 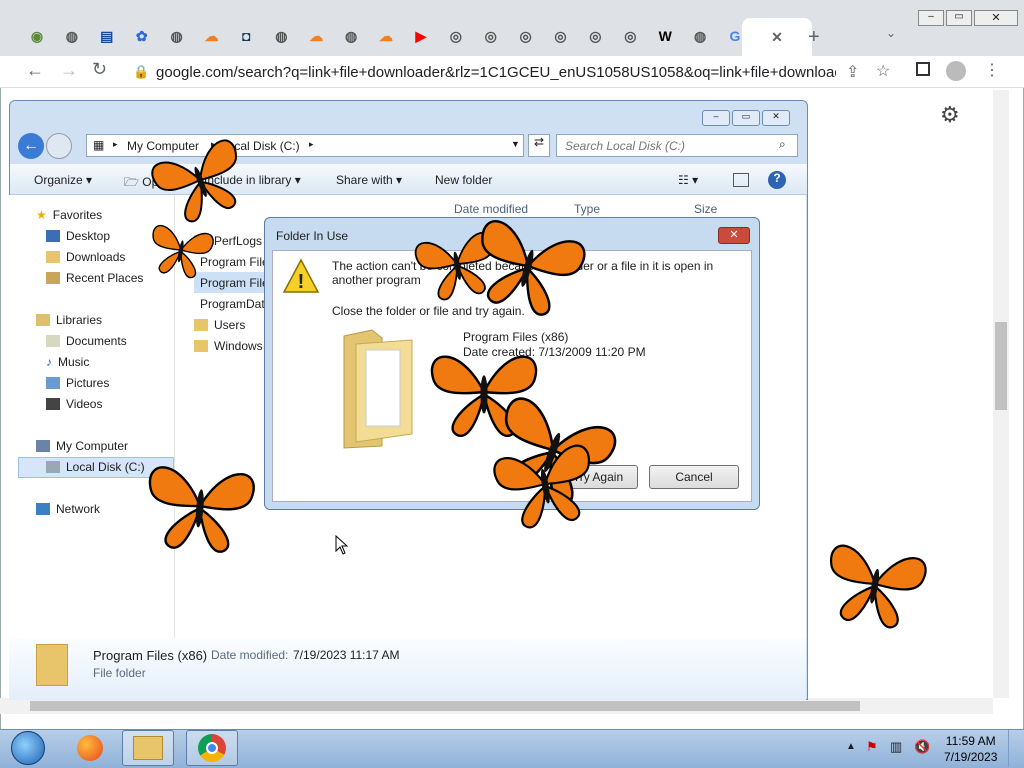 I want to click on view-options-icon: ☷ ▾, so click(x=688, y=180).